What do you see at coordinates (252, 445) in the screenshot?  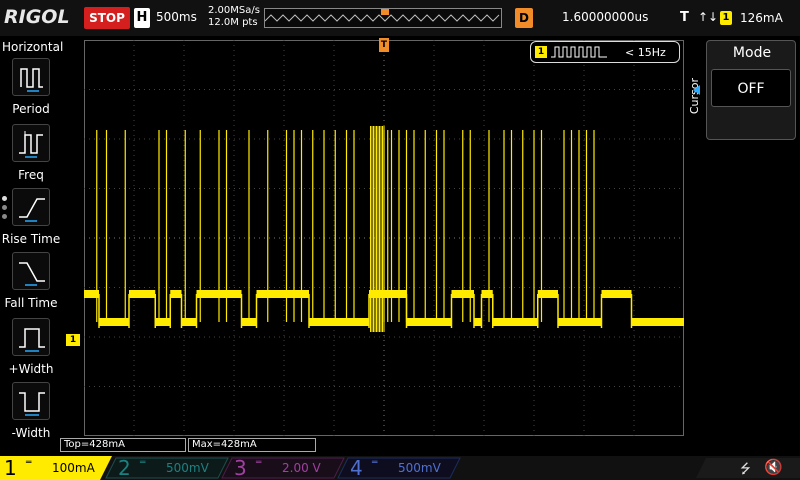 I see `measurement-max: Max=428mA` at bounding box center [252, 445].